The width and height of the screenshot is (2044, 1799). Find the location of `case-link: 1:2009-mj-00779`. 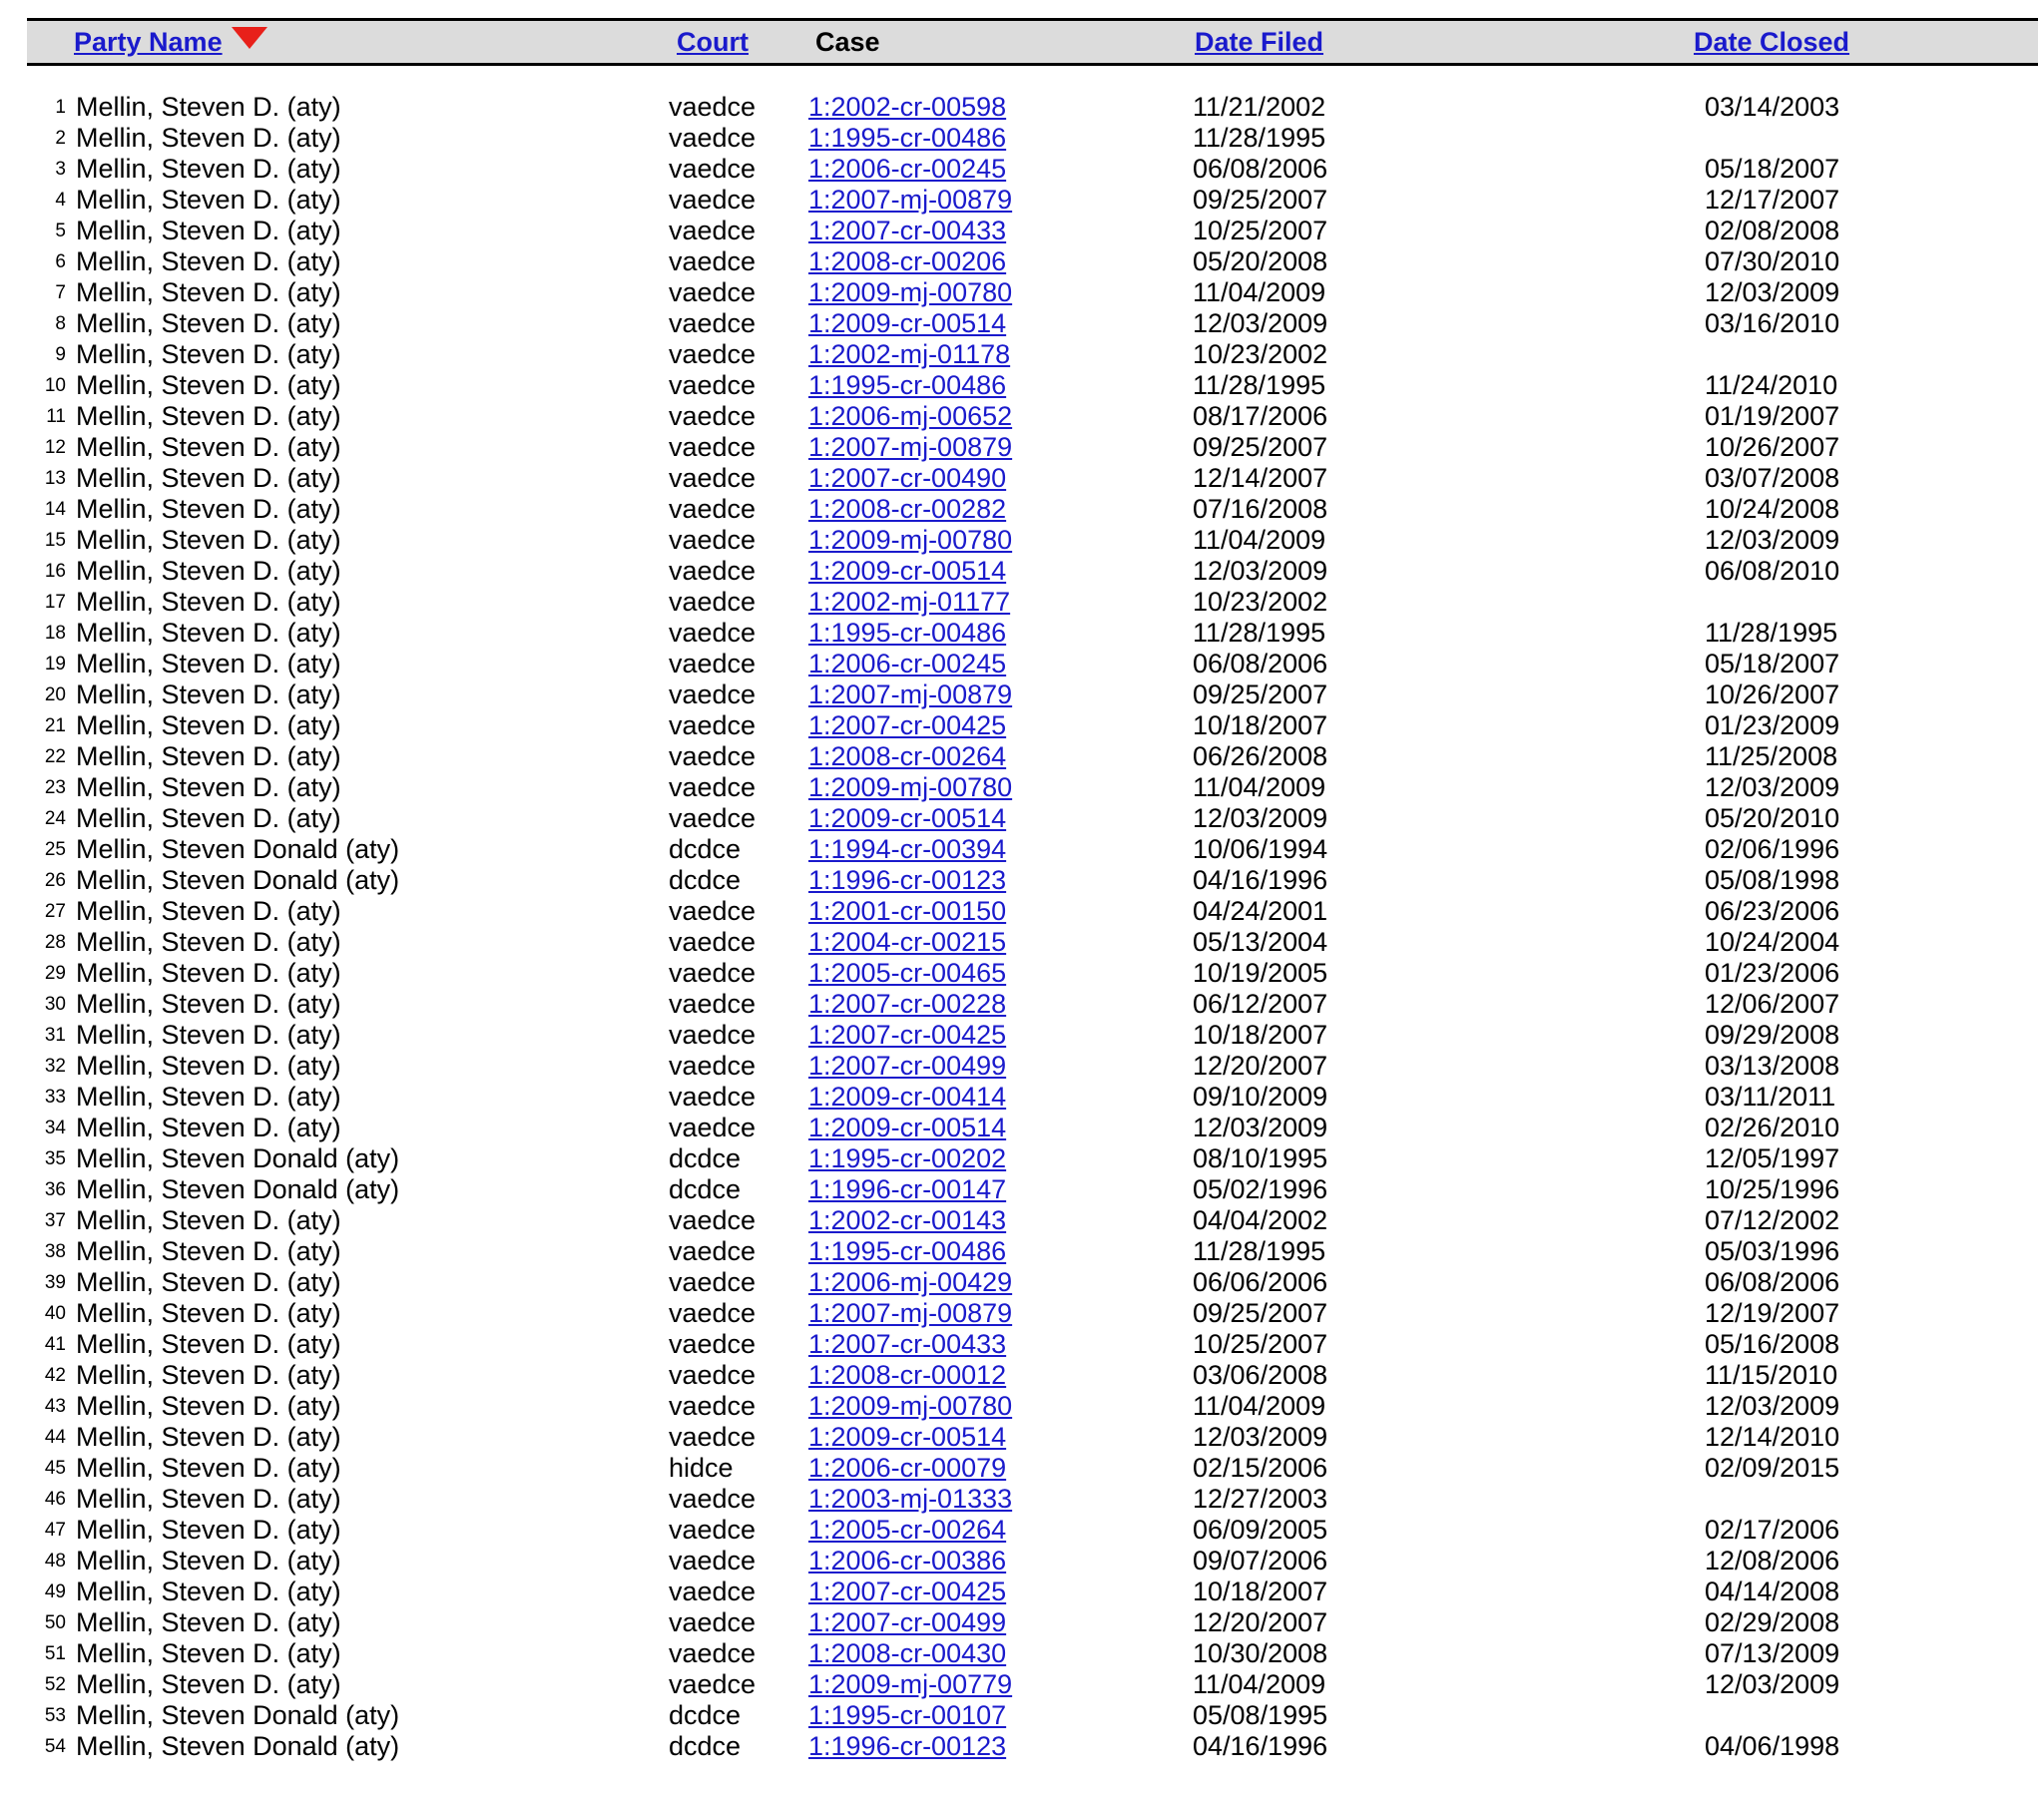

case-link: 1:2009-mj-00779 is located at coordinates (910, 1684).